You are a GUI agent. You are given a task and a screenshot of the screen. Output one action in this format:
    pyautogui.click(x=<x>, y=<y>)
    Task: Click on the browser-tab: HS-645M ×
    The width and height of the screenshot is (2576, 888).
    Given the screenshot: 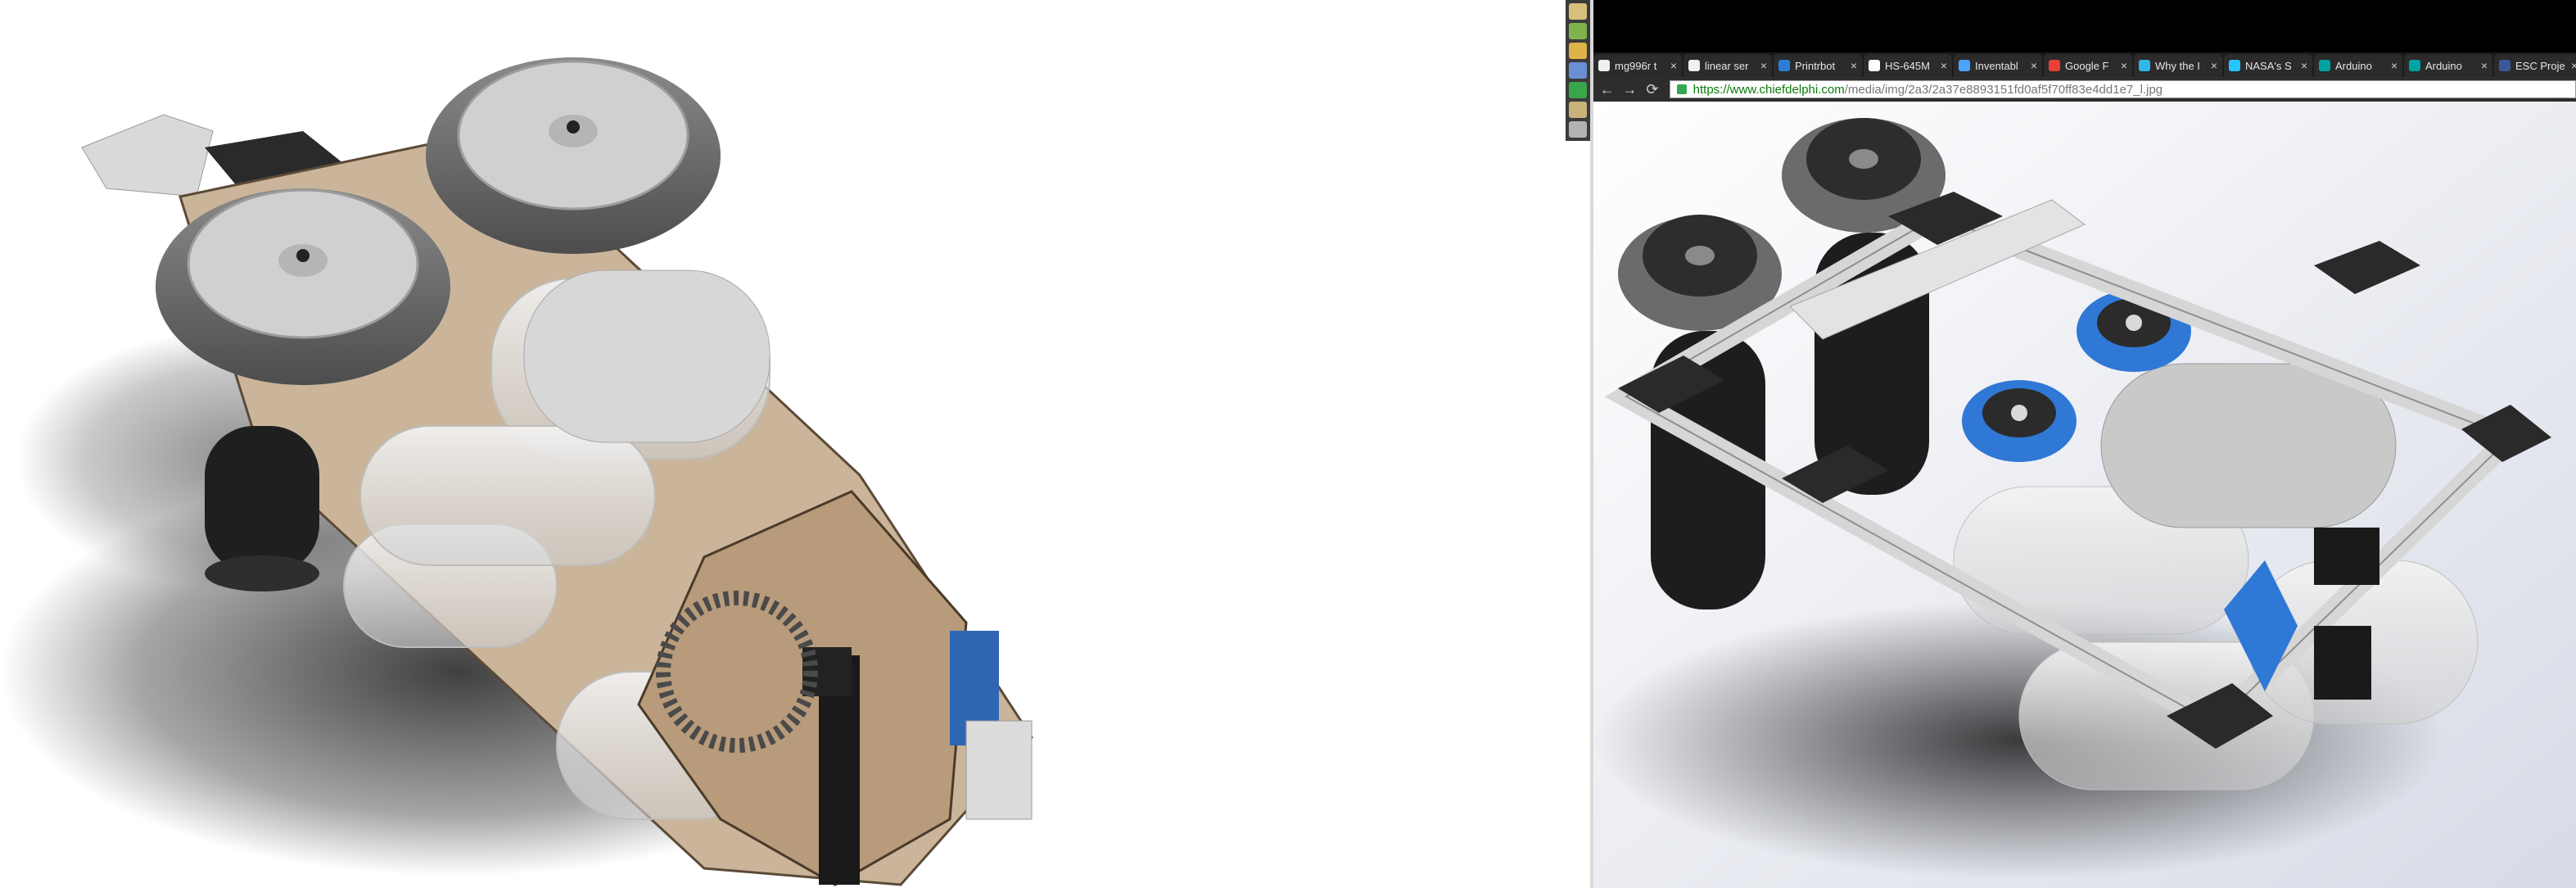 What is the action you would take?
    pyautogui.click(x=1908, y=65)
    